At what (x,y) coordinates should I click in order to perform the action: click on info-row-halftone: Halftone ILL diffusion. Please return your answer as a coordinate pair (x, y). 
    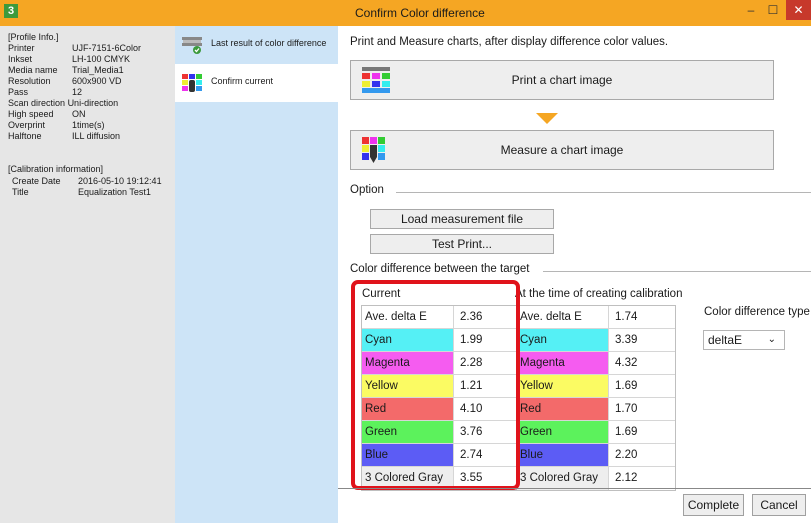
    Looking at the image, I should click on (64, 136).